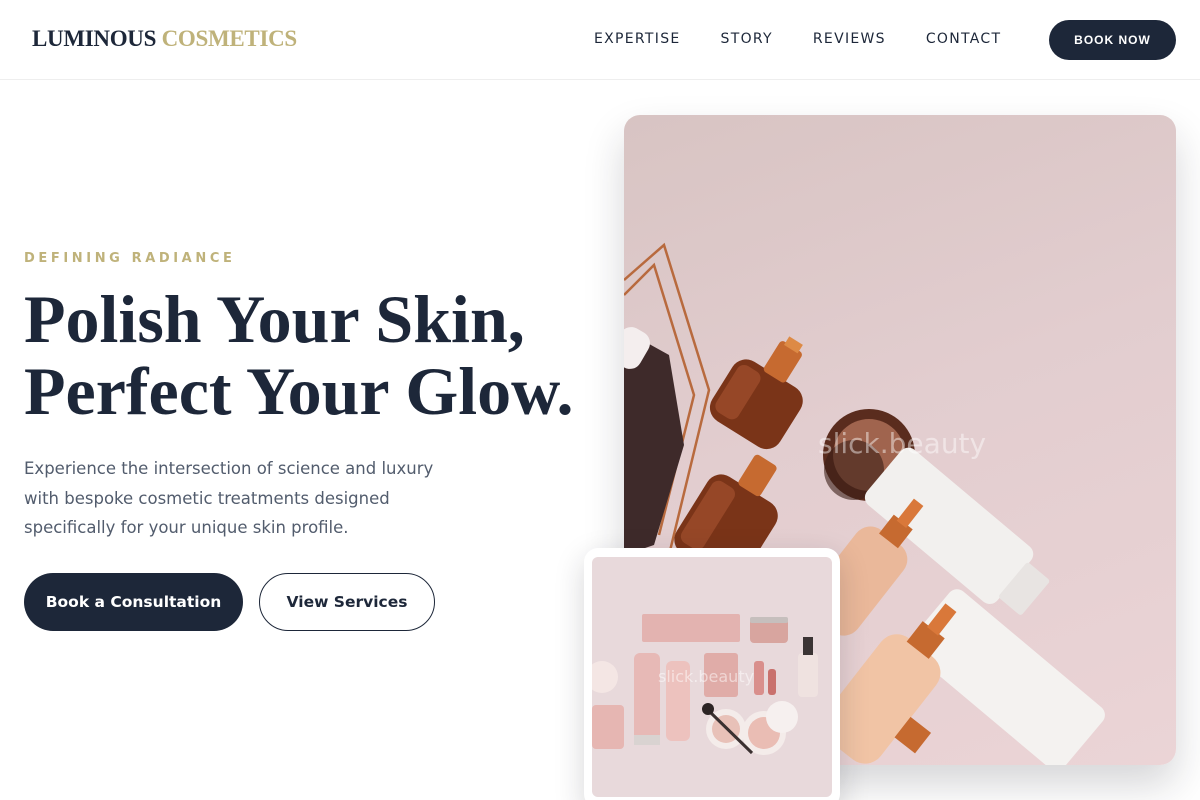 The image size is (1200, 800). What do you see at coordinates (797, 39) in the screenshot?
I see `main-nav: EXPERTISE STORY REVIEWS CONTACT` at bounding box center [797, 39].